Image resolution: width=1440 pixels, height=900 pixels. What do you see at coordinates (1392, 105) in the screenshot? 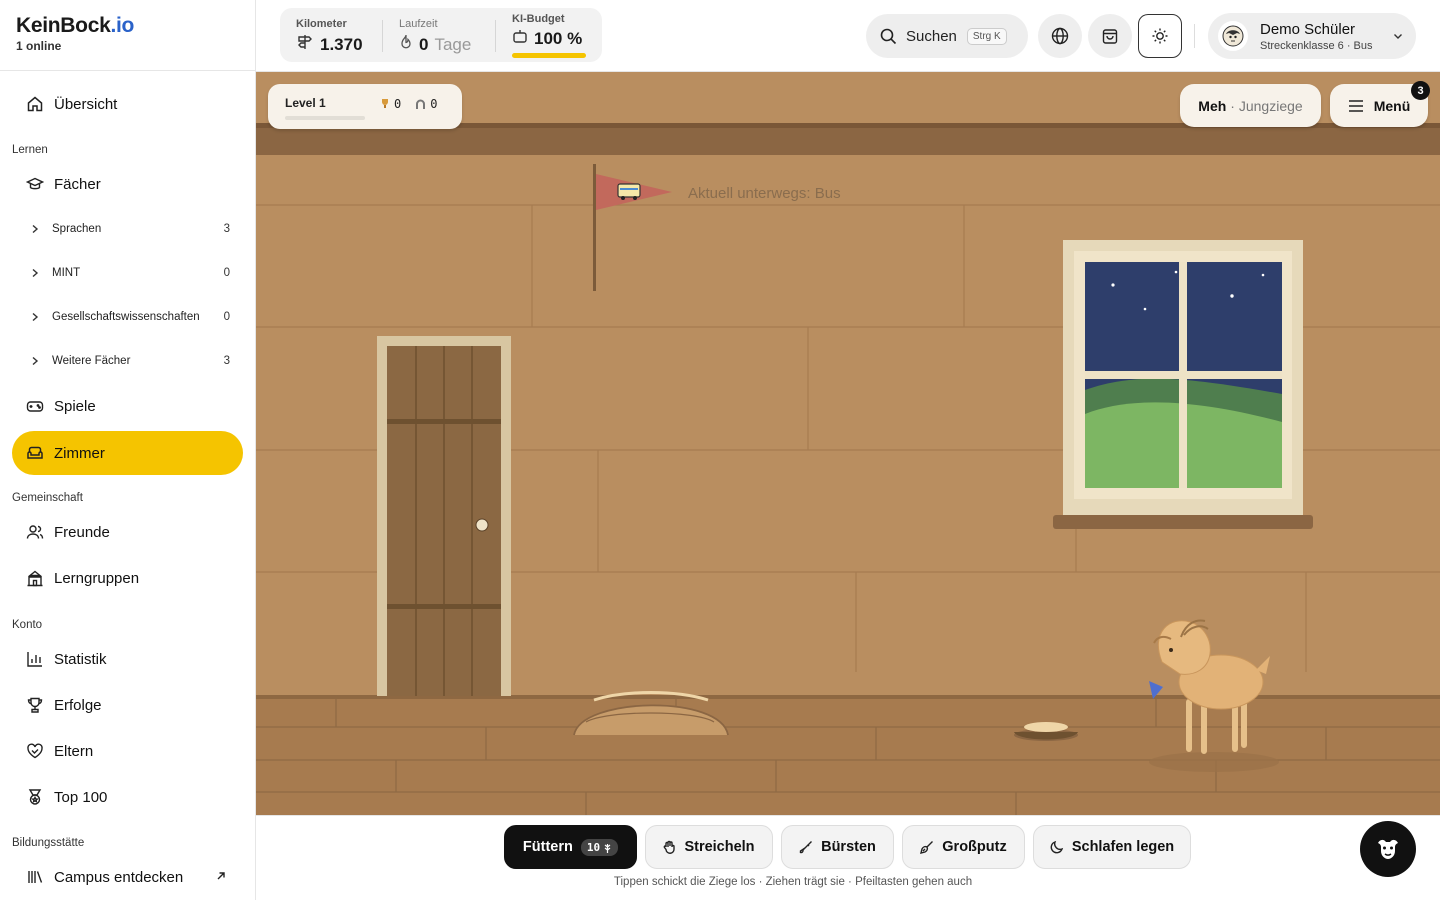
I see `menu-label: Menü` at bounding box center [1392, 105].